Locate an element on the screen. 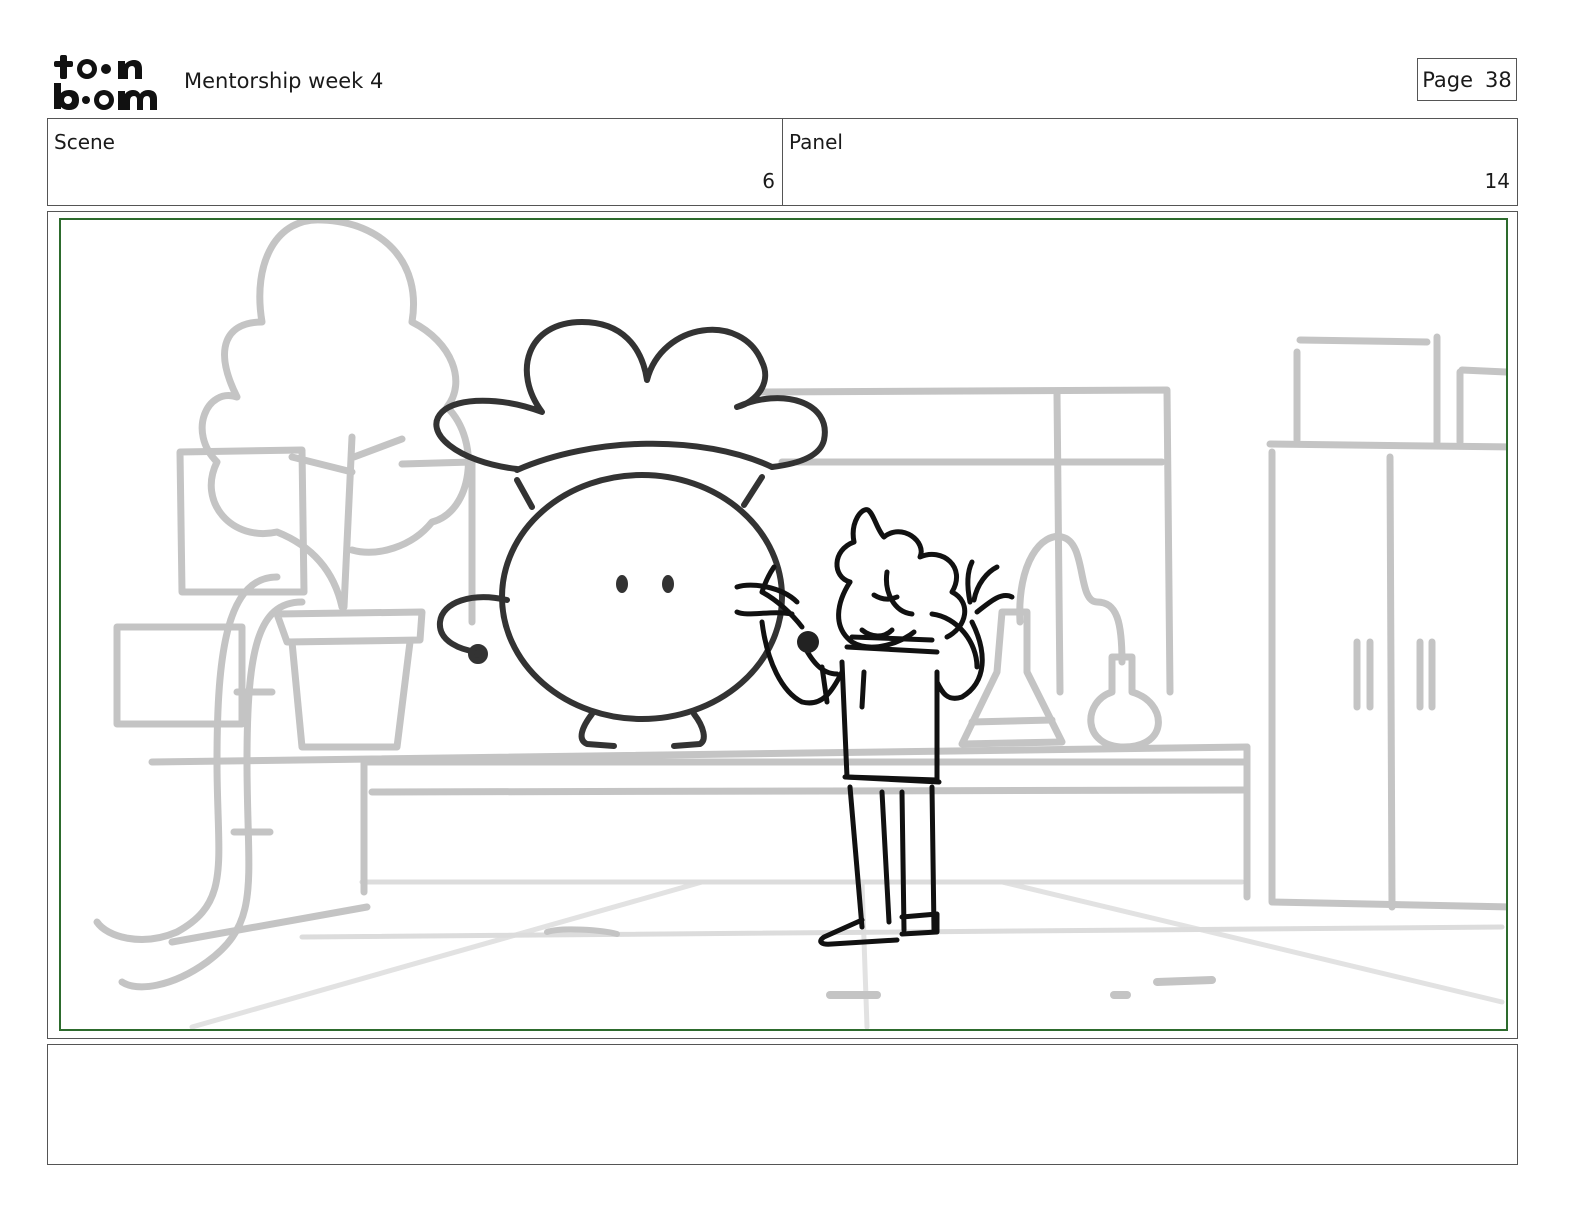 This screenshot has width=1584, height=1224. panel-cell: Panel 14 is located at coordinates (1149, 162).